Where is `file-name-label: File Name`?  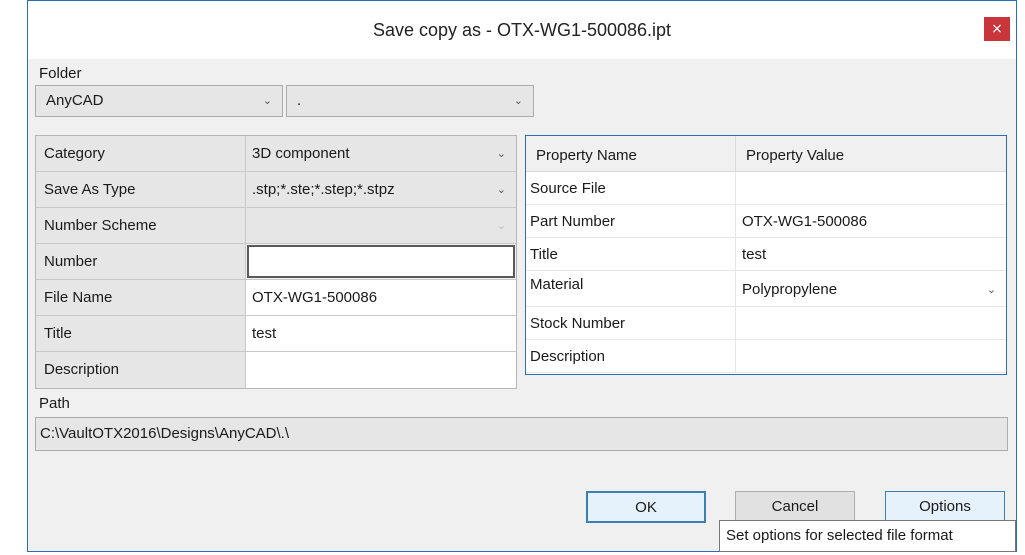 file-name-label: File Name is located at coordinates (141, 297).